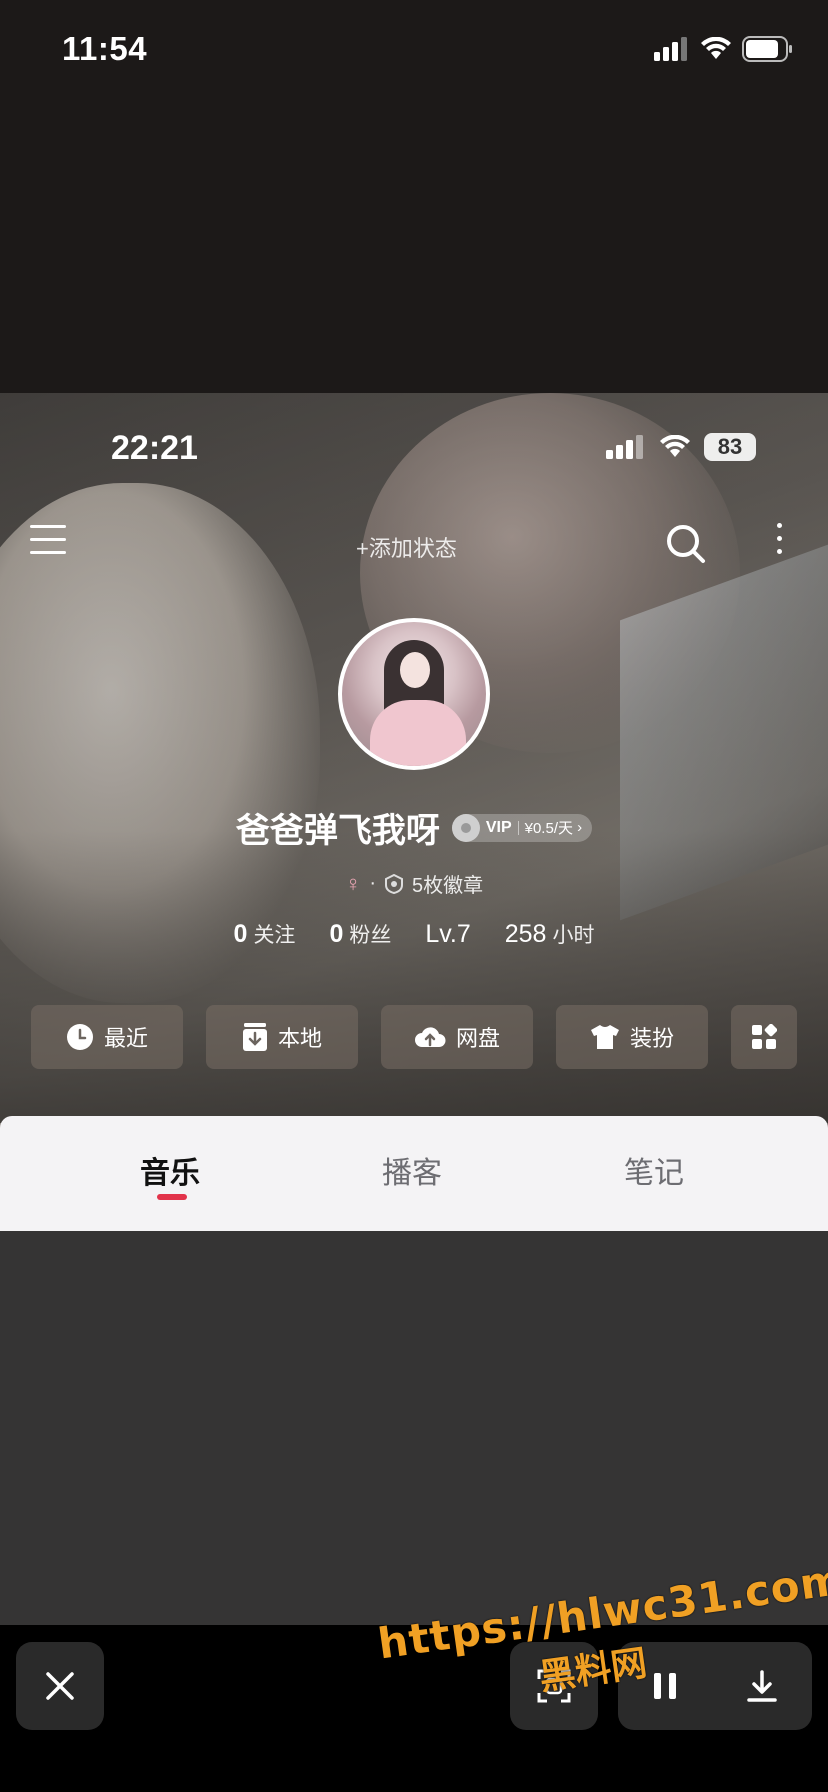 The image size is (828, 1792). What do you see at coordinates (498, 827) in the screenshot?
I see `vip-label: VIP` at bounding box center [498, 827].